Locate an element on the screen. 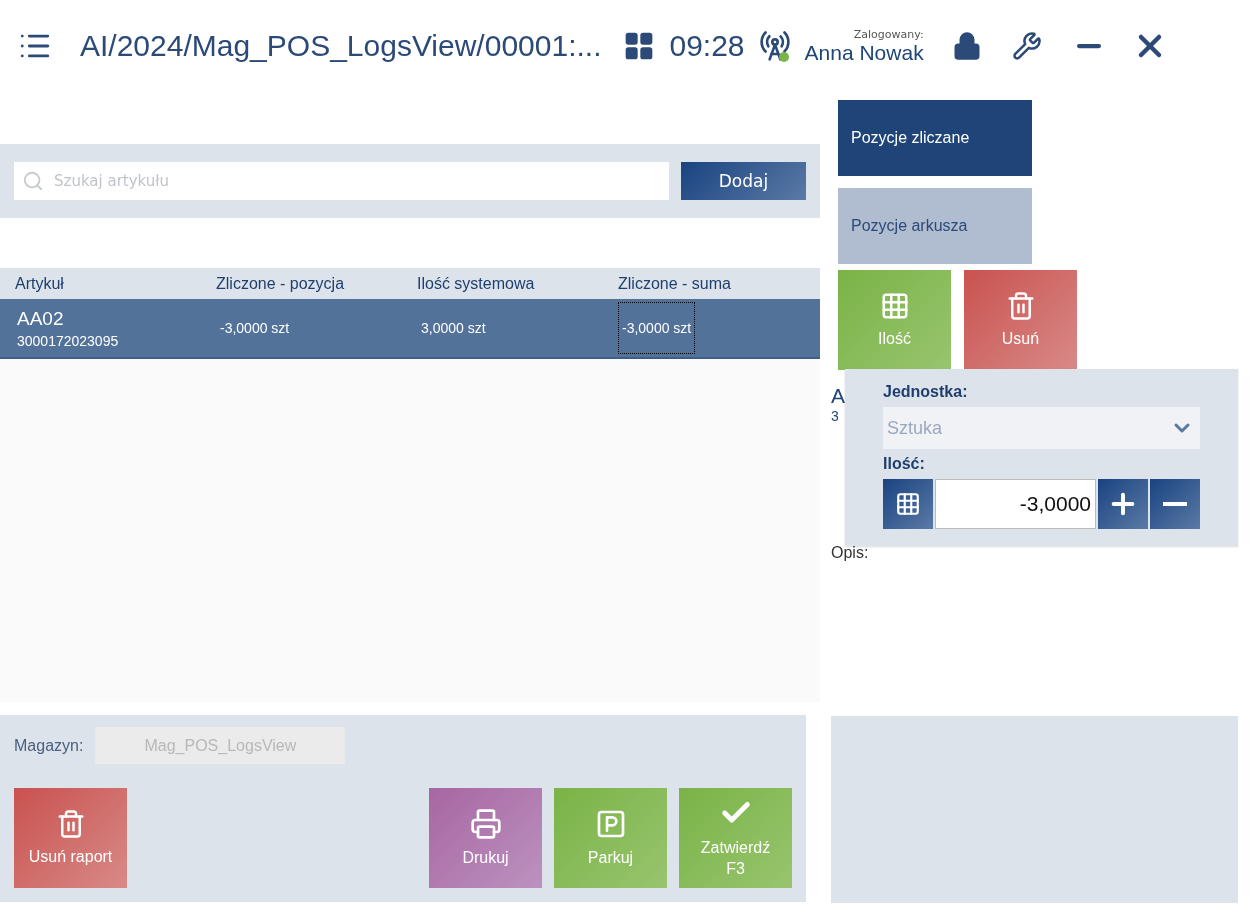 The image size is (1253, 913). column-header: Zliczone - suma is located at coordinates (719, 283).